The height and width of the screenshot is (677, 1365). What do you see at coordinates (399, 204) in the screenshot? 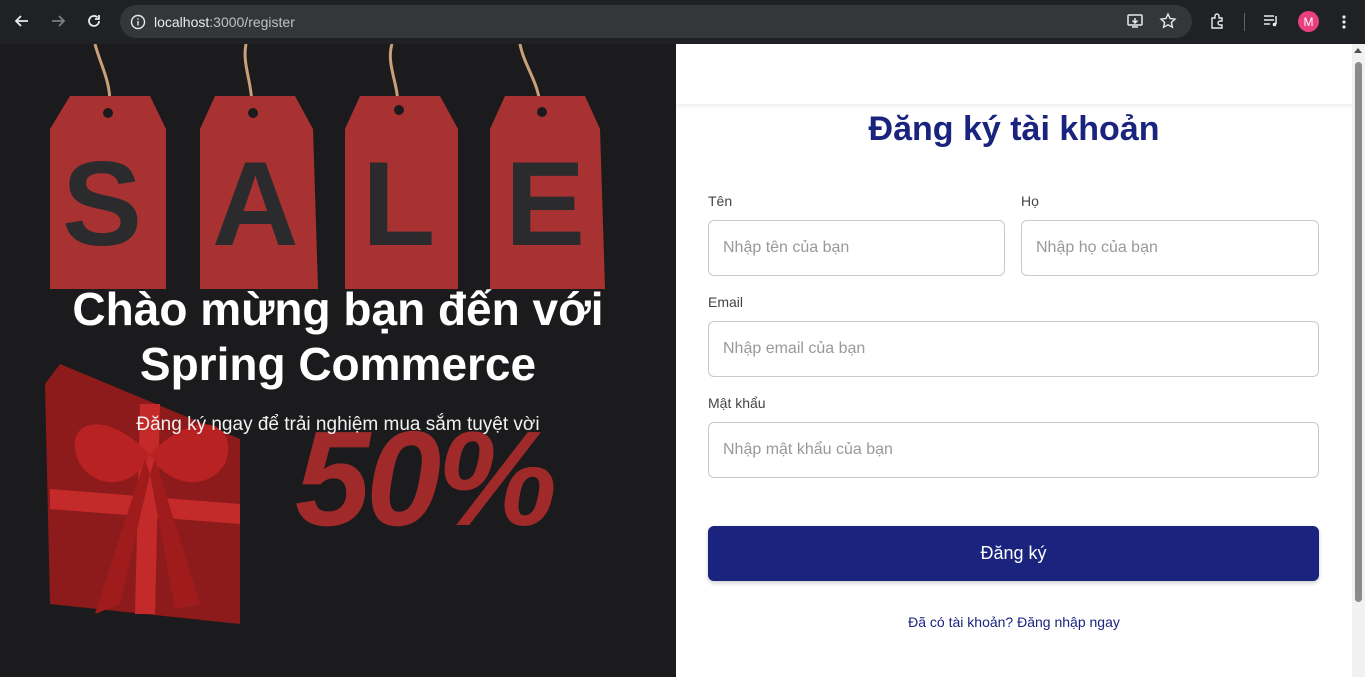
I see `tag-letter-l: L` at bounding box center [399, 204].